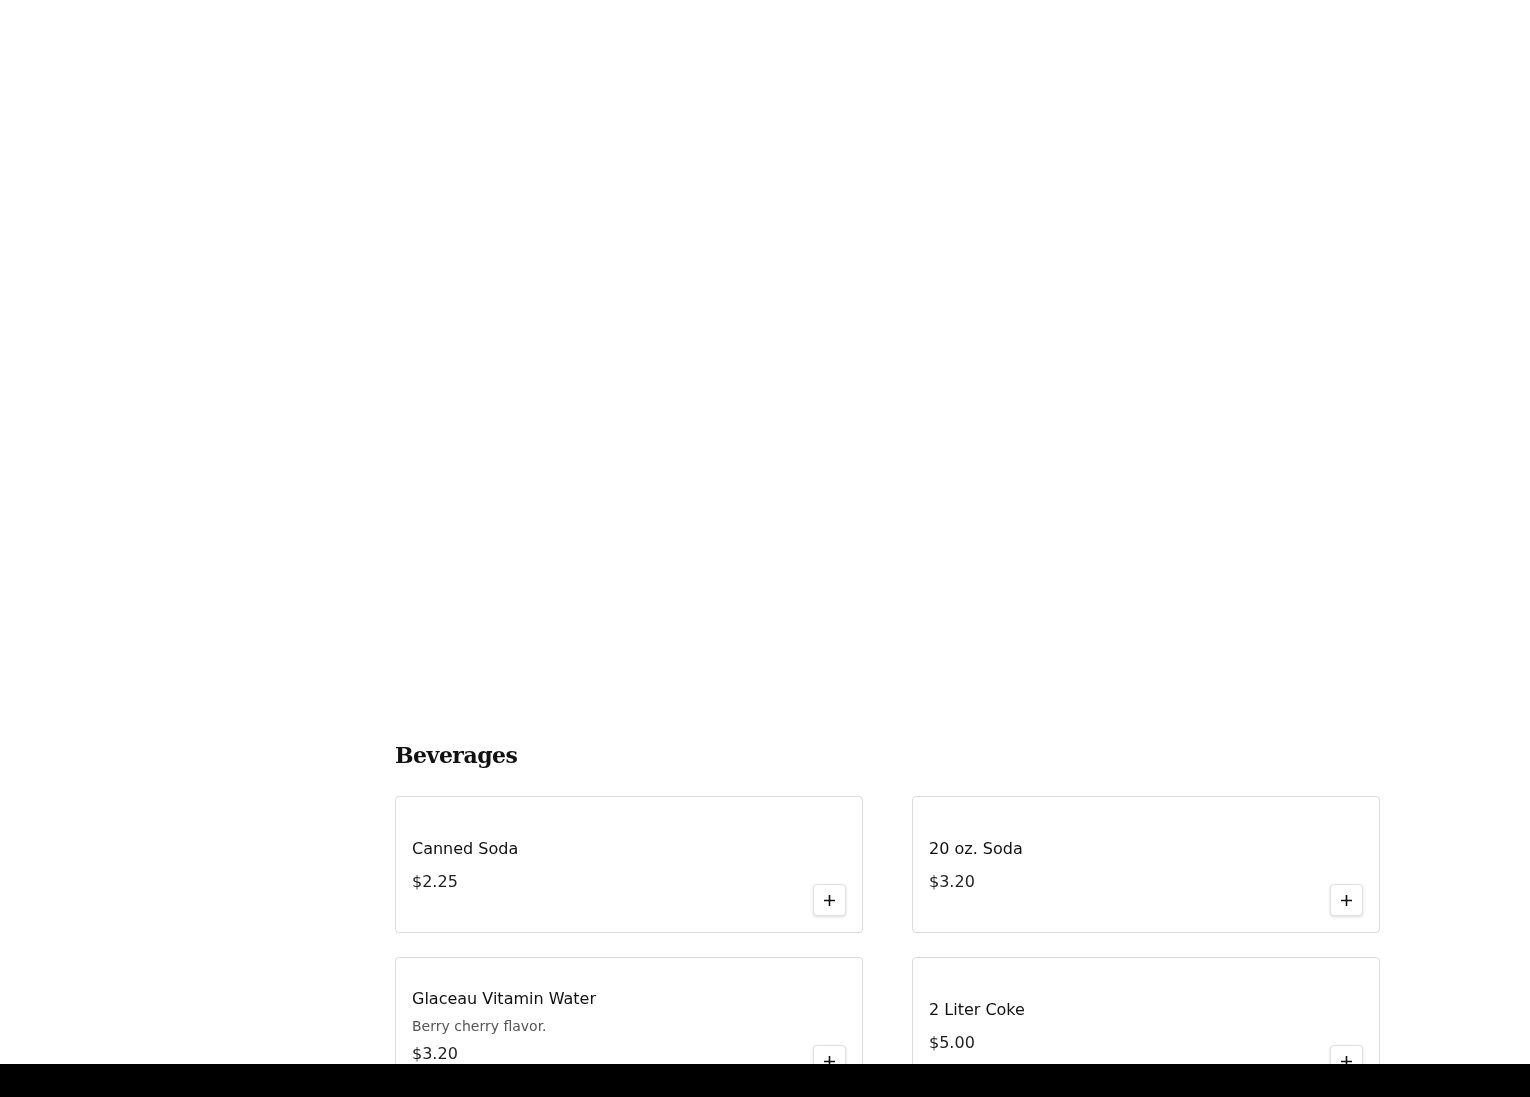 The width and height of the screenshot is (1530, 1097). I want to click on section-title: Beverages, so click(456, 755).